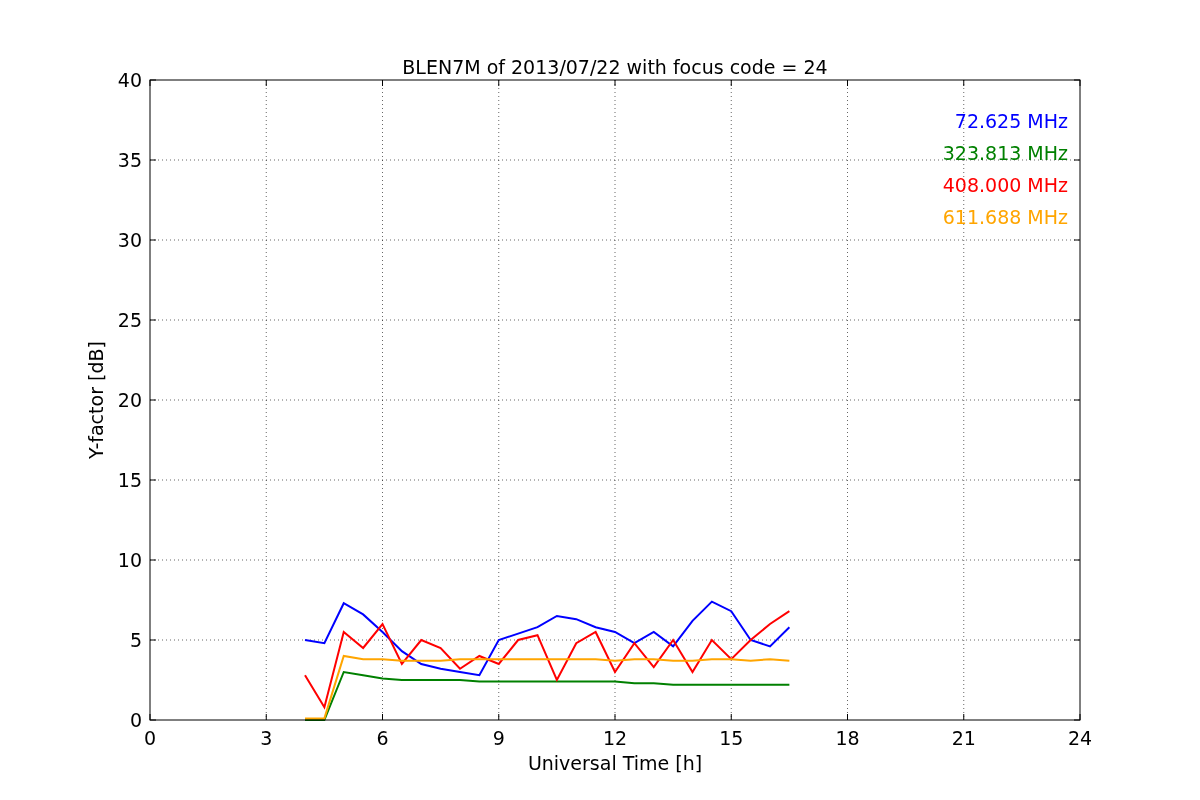 The image size is (1200, 800). What do you see at coordinates (1005, 185) in the screenshot?
I see `legend-label: 408.000 MHz` at bounding box center [1005, 185].